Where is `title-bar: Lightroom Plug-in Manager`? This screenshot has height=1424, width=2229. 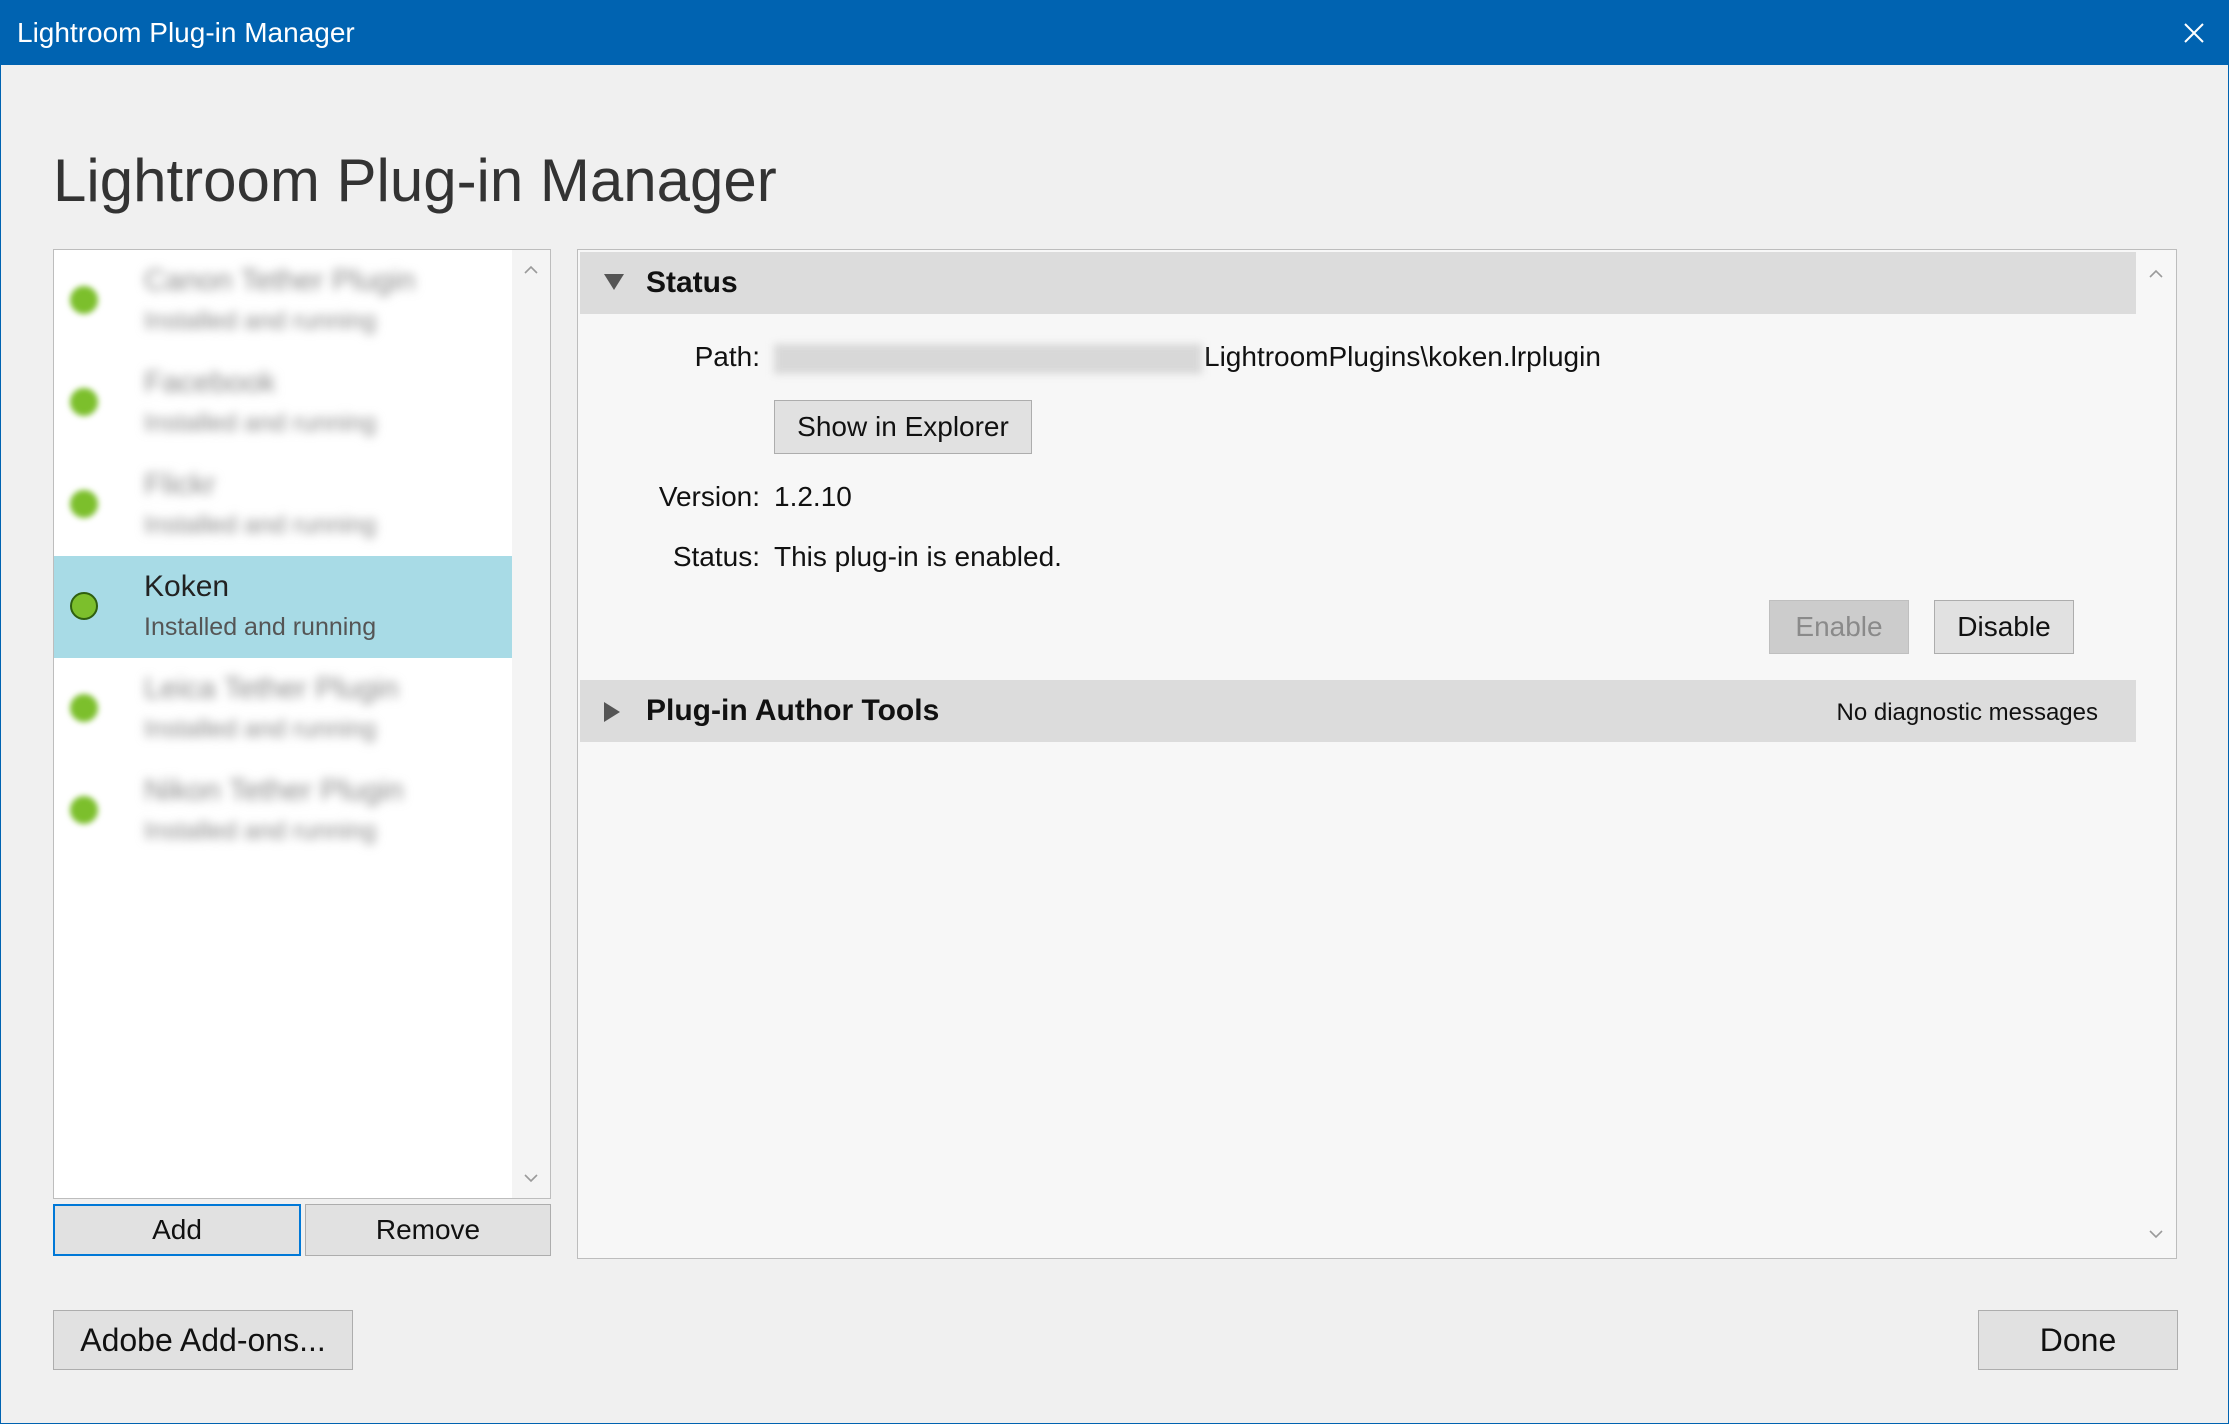
title-bar: Lightroom Plug-in Manager is located at coordinates (1114, 33).